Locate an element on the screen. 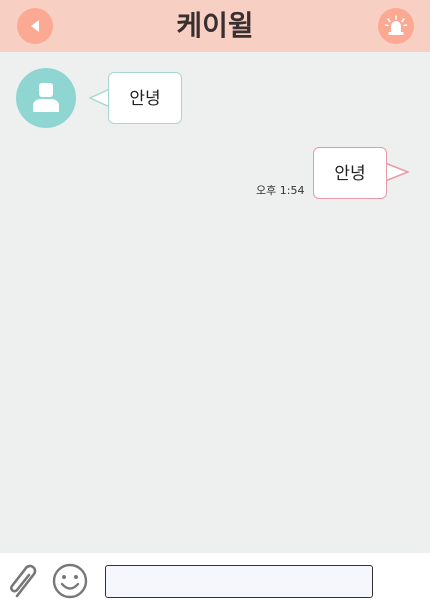 This screenshot has height=610, width=430. outgoing-bubble-tail is located at coordinates (397, 172).